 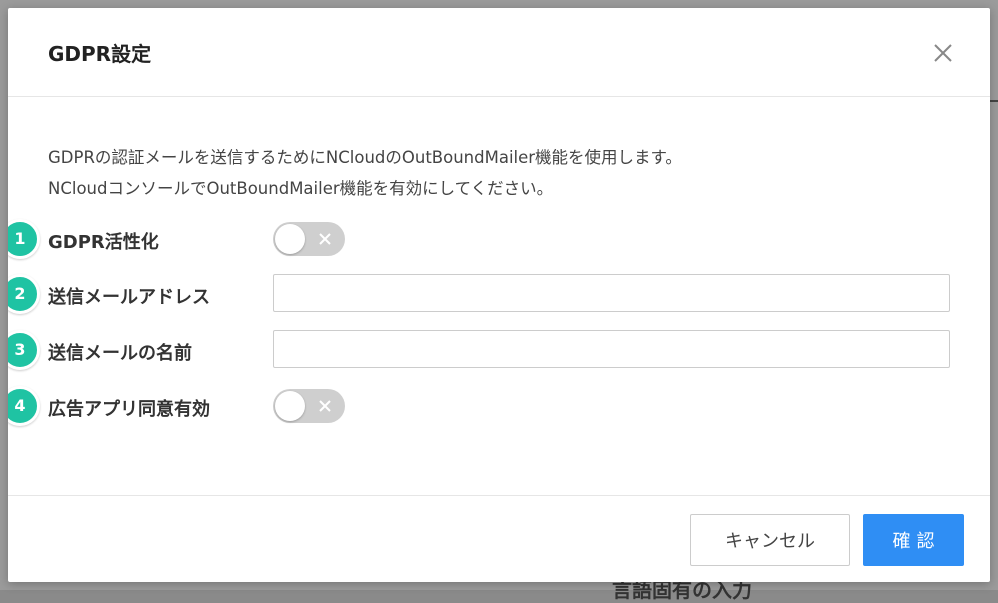 I want to click on dialog-footer: キャンセル 確認, so click(x=499, y=538).